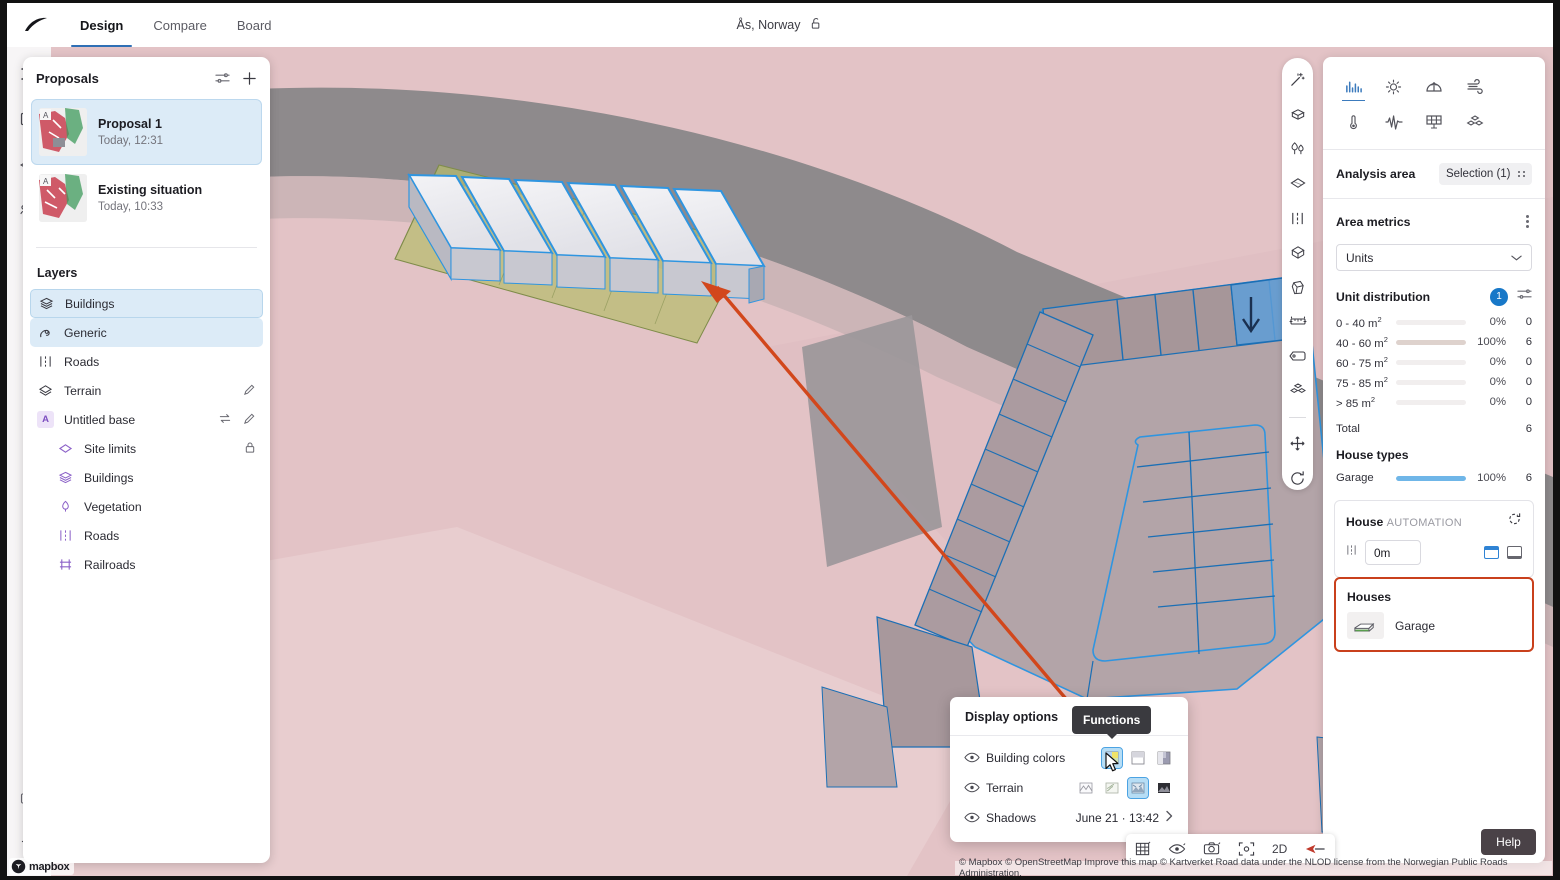 The height and width of the screenshot is (880, 1560). I want to click on house-type-bar, so click(1431, 478).